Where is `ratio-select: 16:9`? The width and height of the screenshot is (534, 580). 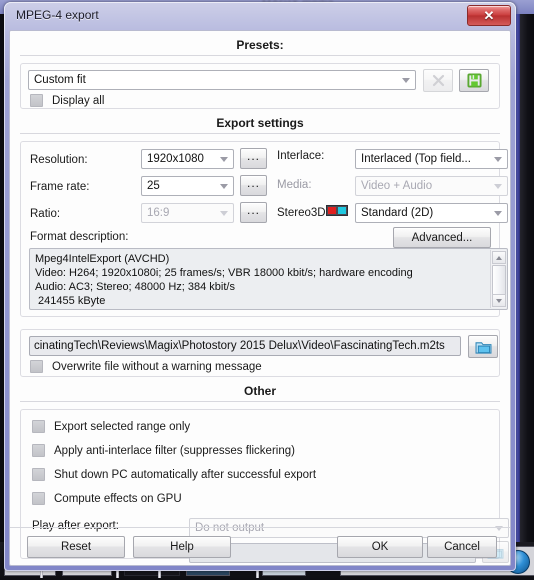 ratio-select: 16:9 is located at coordinates (187, 213).